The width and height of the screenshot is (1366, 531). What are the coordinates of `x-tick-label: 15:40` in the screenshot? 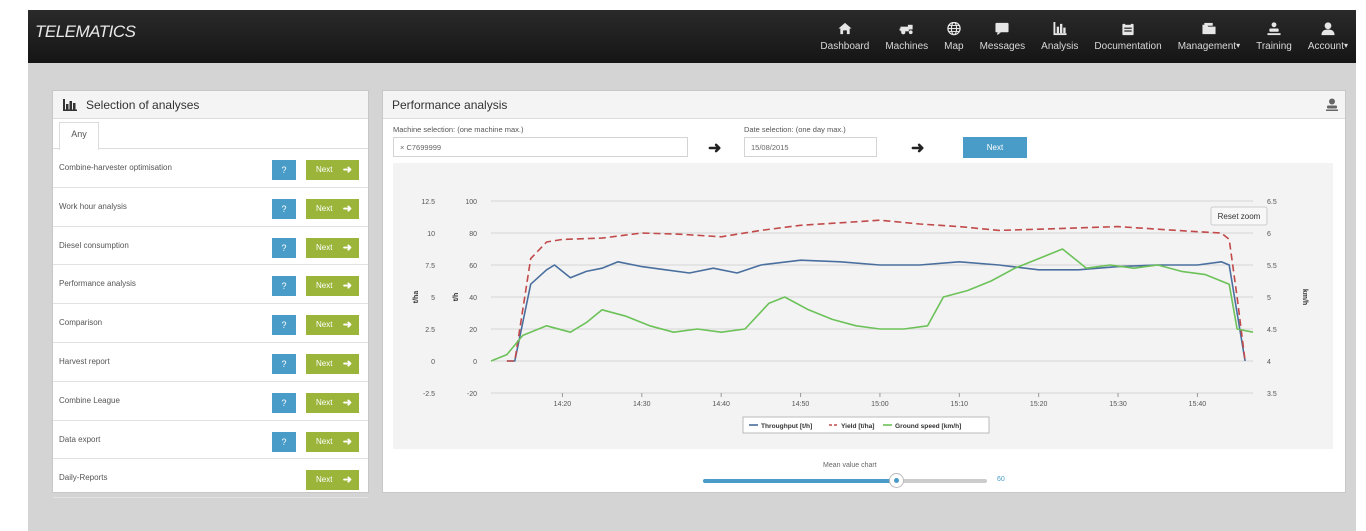 It's located at (1198, 404).